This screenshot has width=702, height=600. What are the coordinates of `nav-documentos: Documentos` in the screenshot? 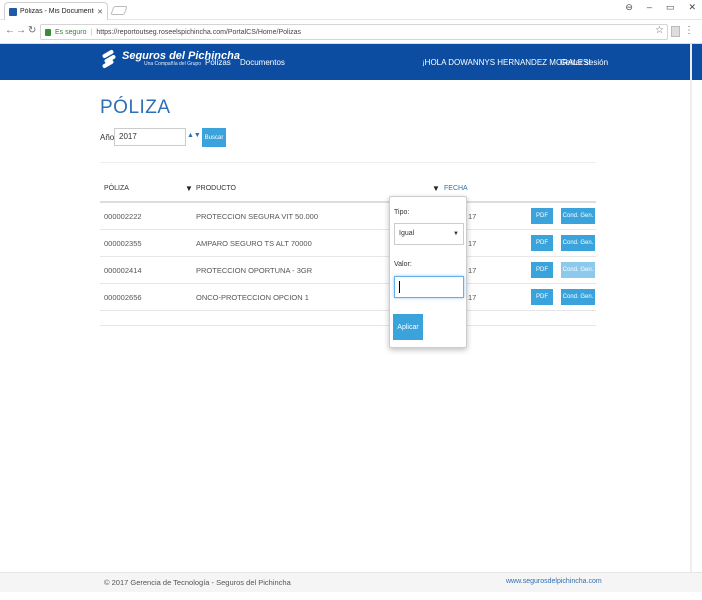 It's located at (262, 62).